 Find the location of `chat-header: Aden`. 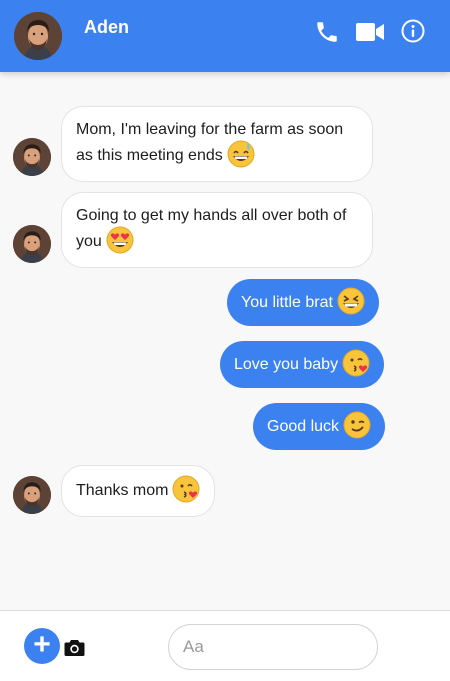

chat-header: Aden is located at coordinates (225, 36).